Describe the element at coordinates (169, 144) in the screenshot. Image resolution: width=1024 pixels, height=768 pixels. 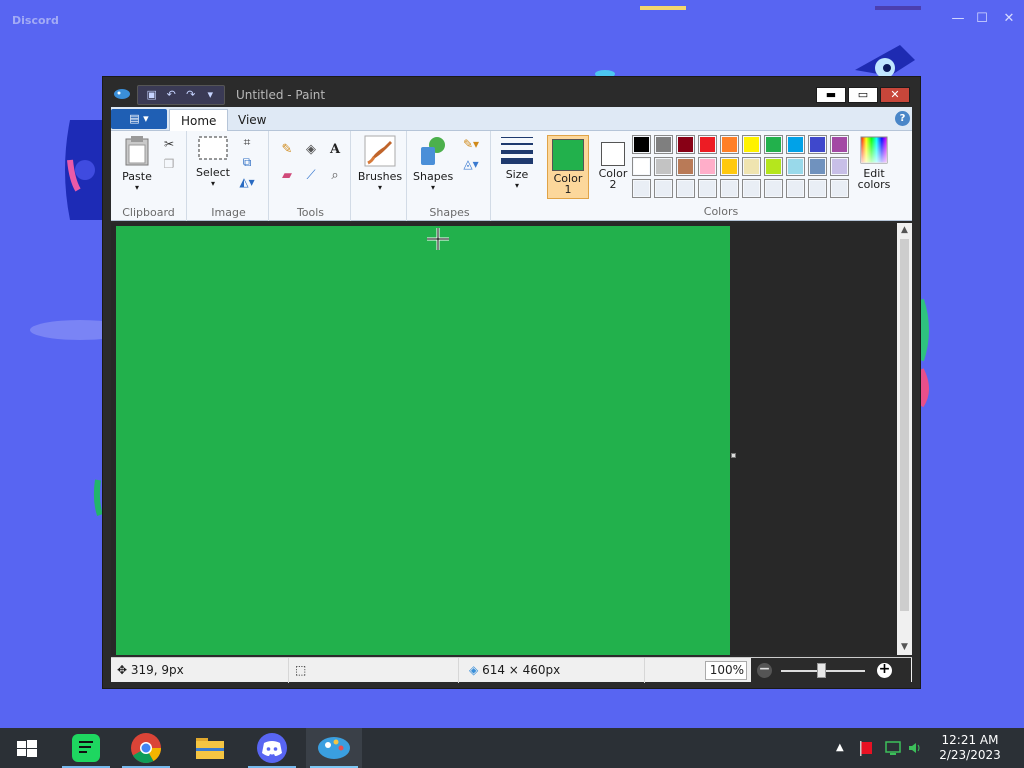
I see `cut-icon: ✂` at that location.